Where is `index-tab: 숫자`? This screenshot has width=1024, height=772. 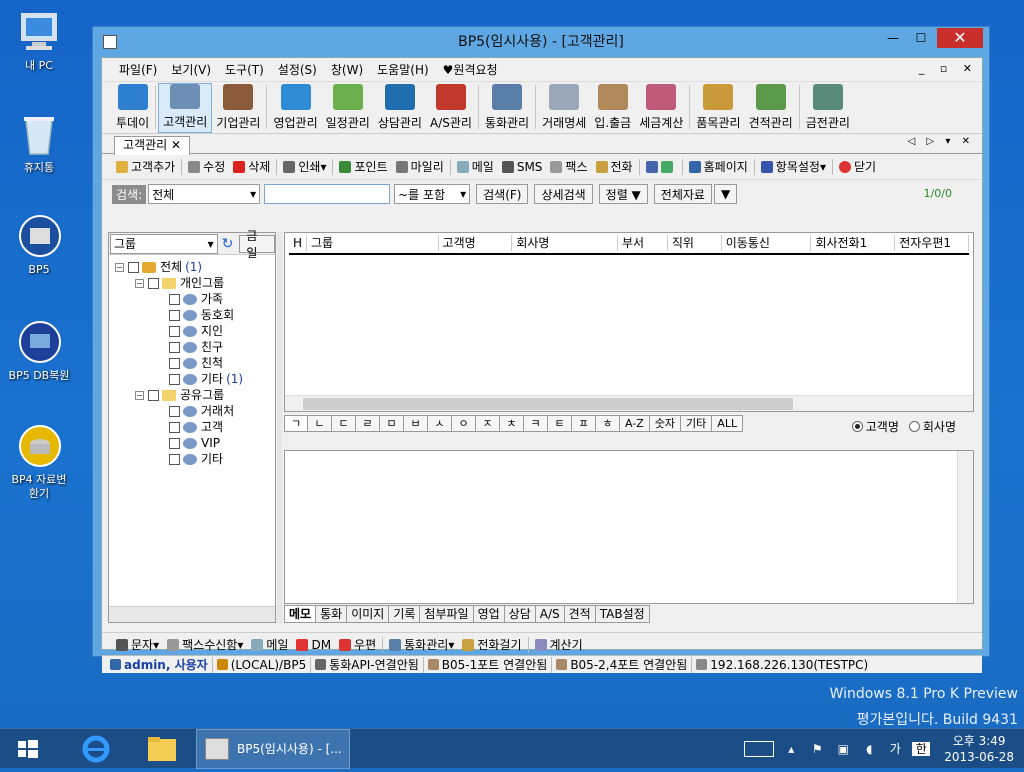
index-tab: 숫자 is located at coordinates (665, 423).